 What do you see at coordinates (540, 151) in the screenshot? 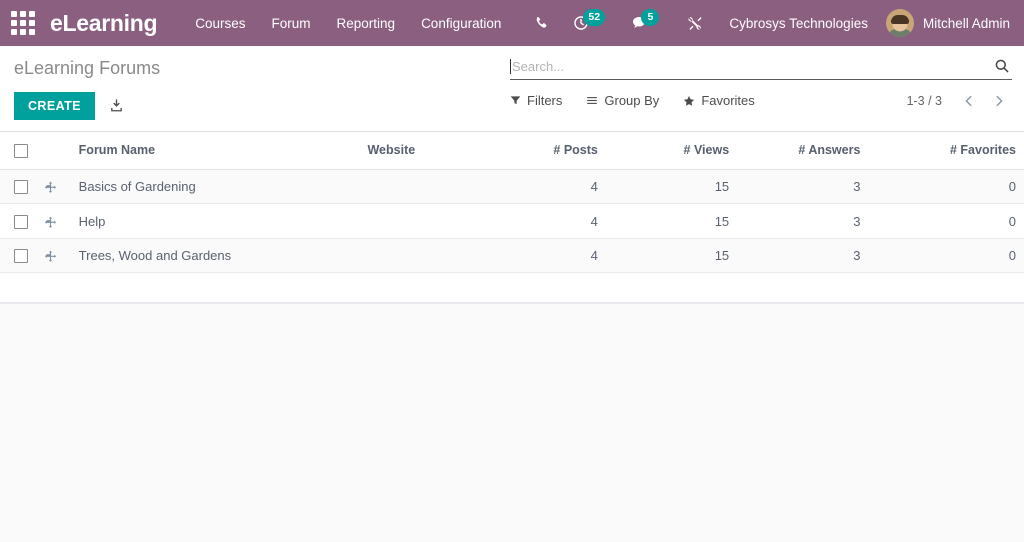
I see `column-header-posts: # Posts` at bounding box center [540, 151].